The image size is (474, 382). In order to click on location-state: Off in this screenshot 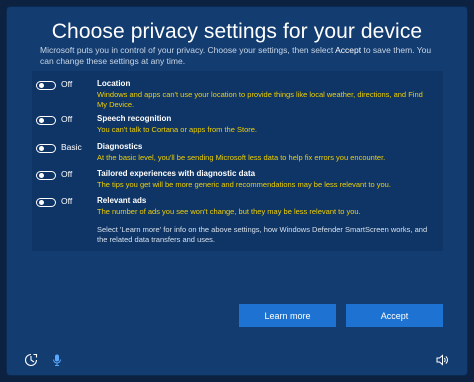, I will do `click(67, 84)`.